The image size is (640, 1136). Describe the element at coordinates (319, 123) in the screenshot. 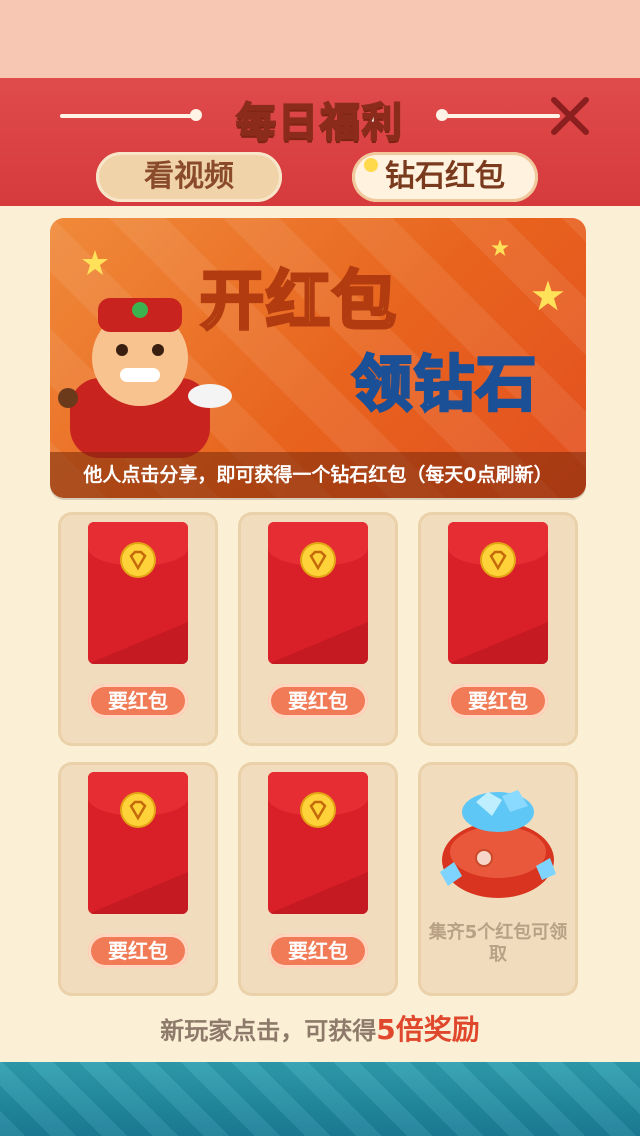

I see `page-title: 每日福利` at that location.